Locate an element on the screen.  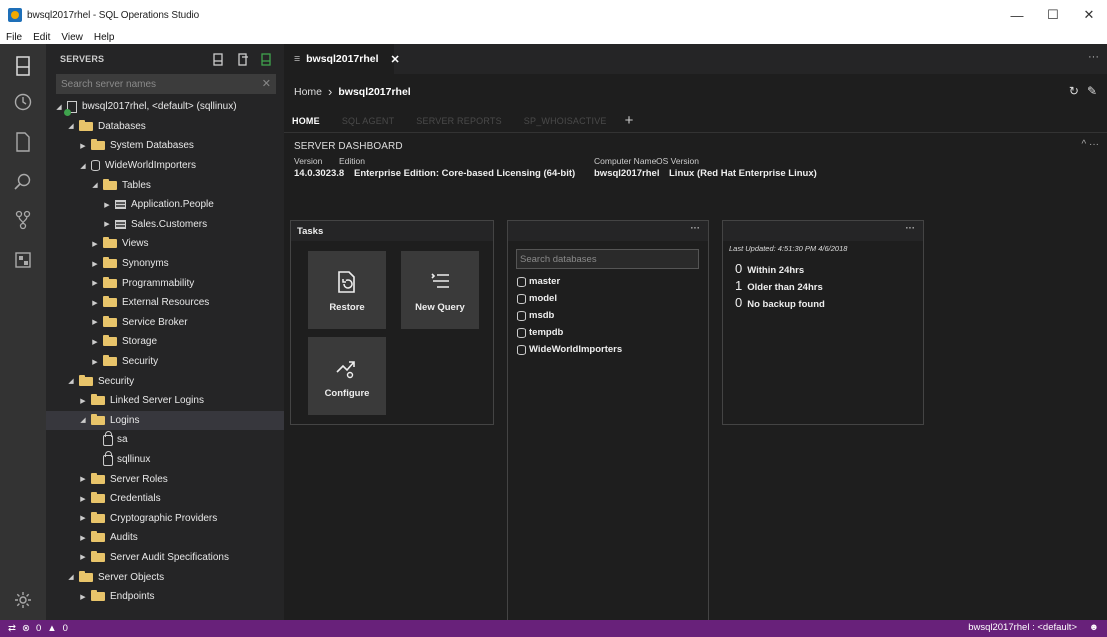
database-item: msdb is located at coordinates (569, 315).